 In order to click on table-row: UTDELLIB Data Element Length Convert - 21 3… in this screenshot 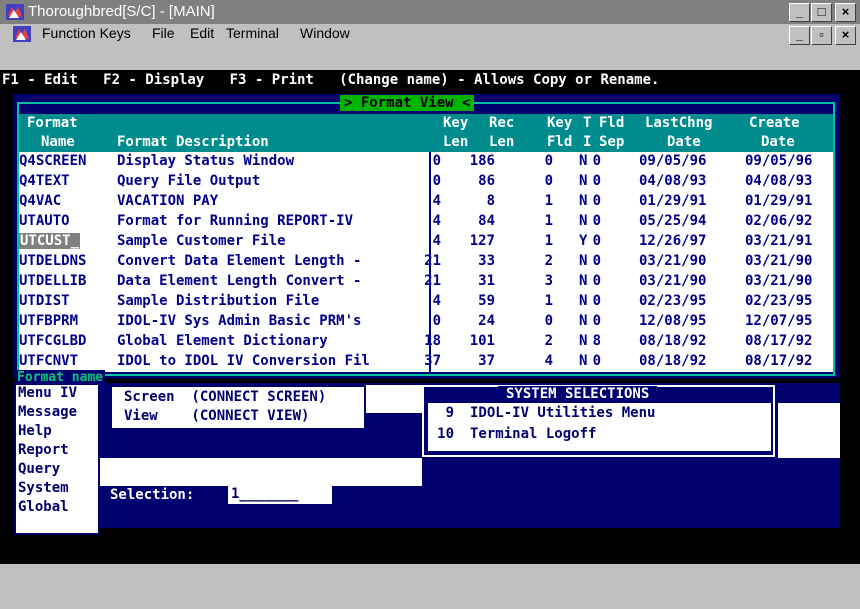, I will do `click(426, 282)`.